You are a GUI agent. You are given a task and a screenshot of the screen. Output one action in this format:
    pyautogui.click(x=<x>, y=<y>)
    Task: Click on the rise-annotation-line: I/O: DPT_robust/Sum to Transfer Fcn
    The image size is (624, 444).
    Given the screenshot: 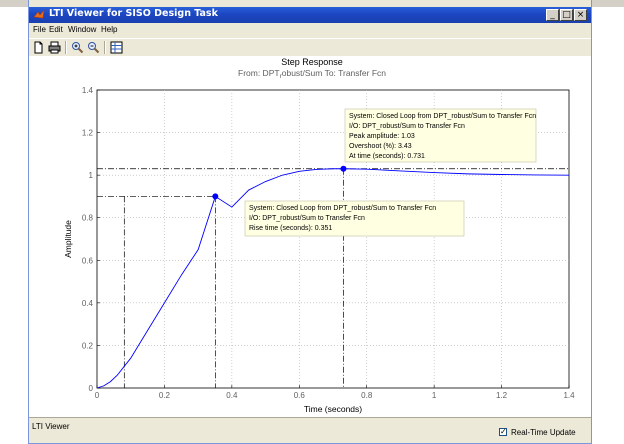 What is the action you would take?
    pyautogui.click(x=307, y=218)
    